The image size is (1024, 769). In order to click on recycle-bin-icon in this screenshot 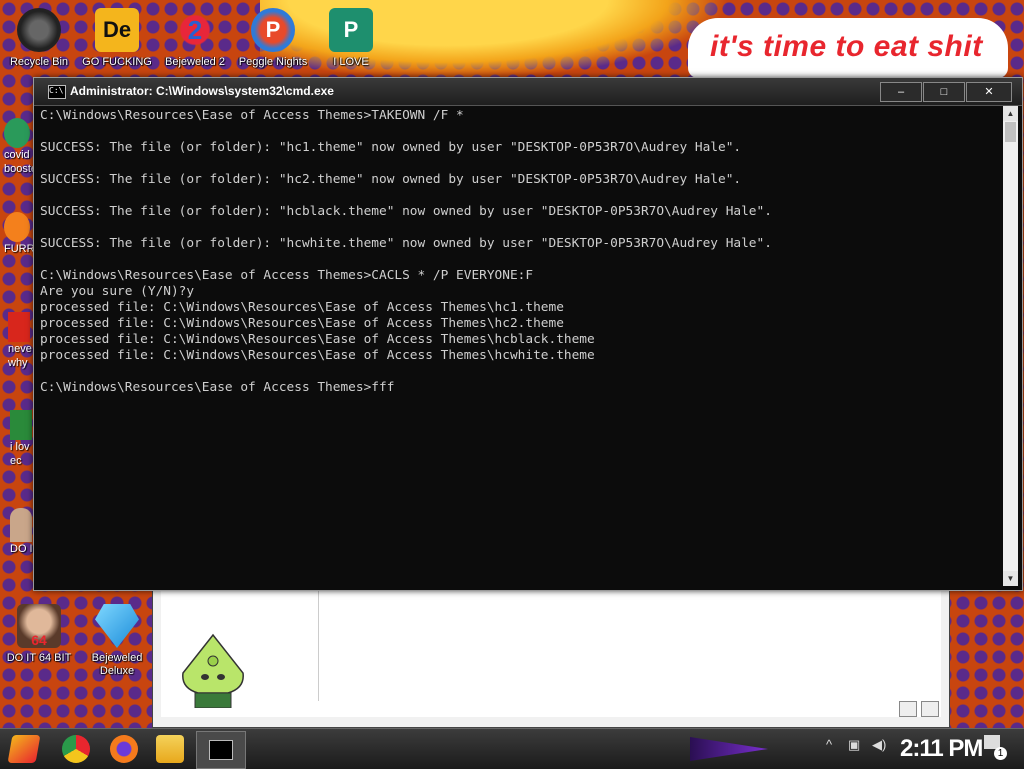, I will do `click(39, 30)`.